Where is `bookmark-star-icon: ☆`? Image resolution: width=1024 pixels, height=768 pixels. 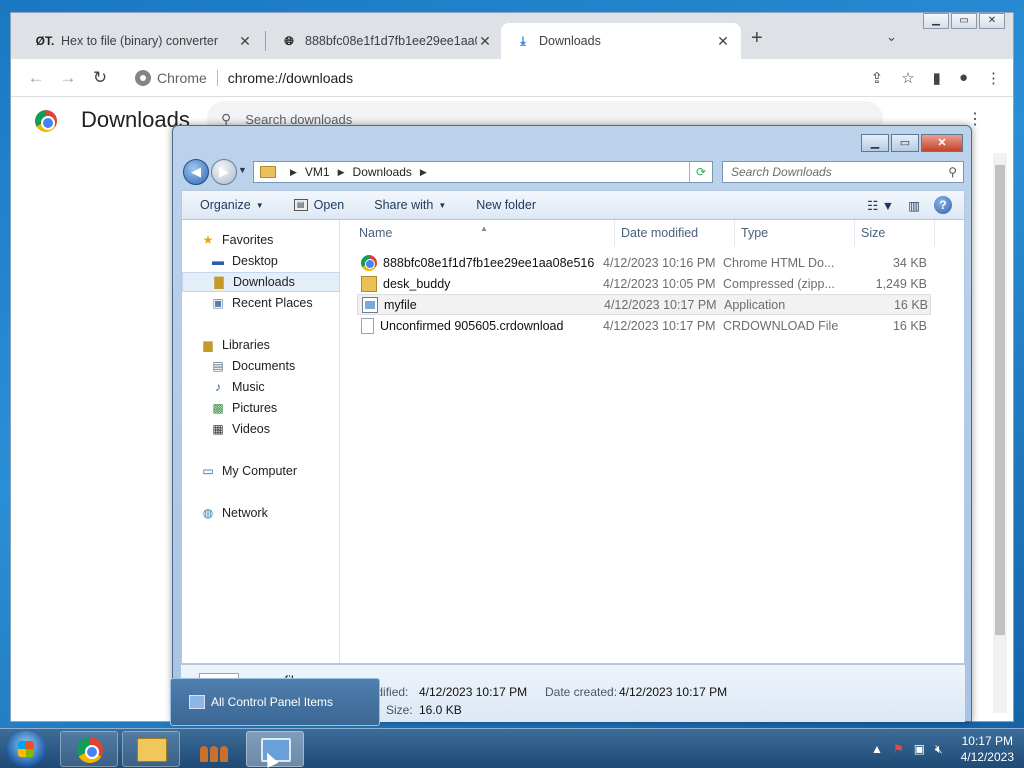 bookmark-star-icon: ☆ is located at coordinates (907, 78).